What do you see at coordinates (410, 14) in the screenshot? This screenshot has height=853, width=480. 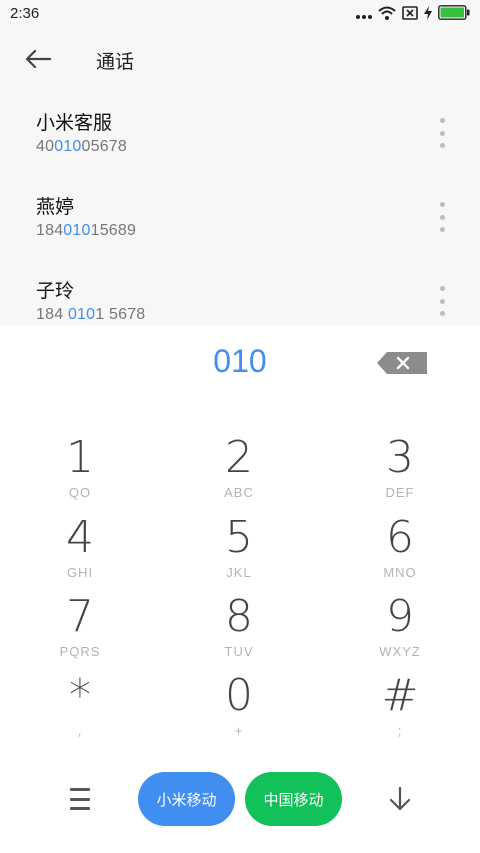 I see `sim-disabled-icon` at bounding box center [410, 14].